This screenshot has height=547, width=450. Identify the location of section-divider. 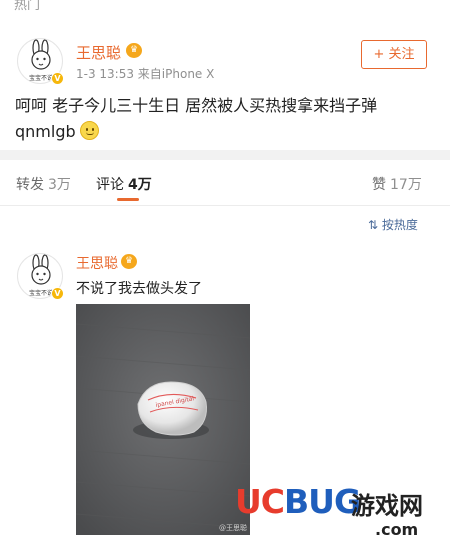
(225, 155).